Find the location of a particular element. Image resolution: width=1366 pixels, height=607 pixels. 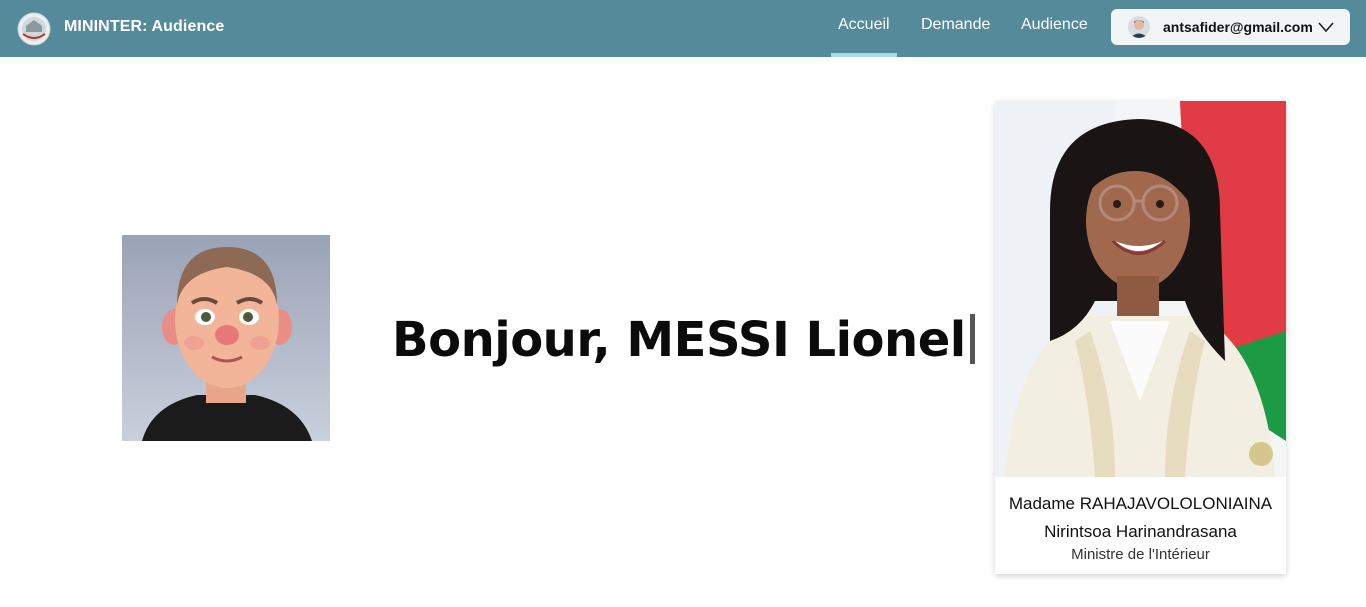

nav-audience: Audience is located at coordinates (1054, 25).